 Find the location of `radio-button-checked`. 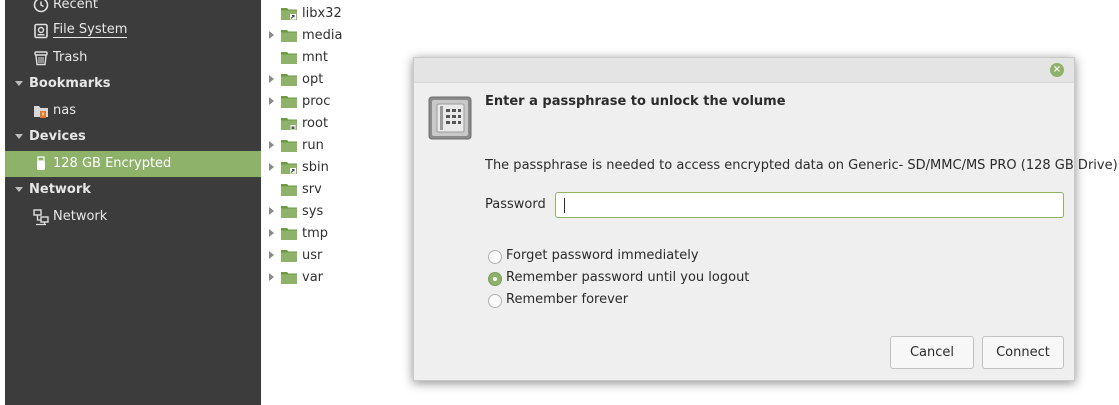

radio-button-checked is located at coordinates (495, 279).